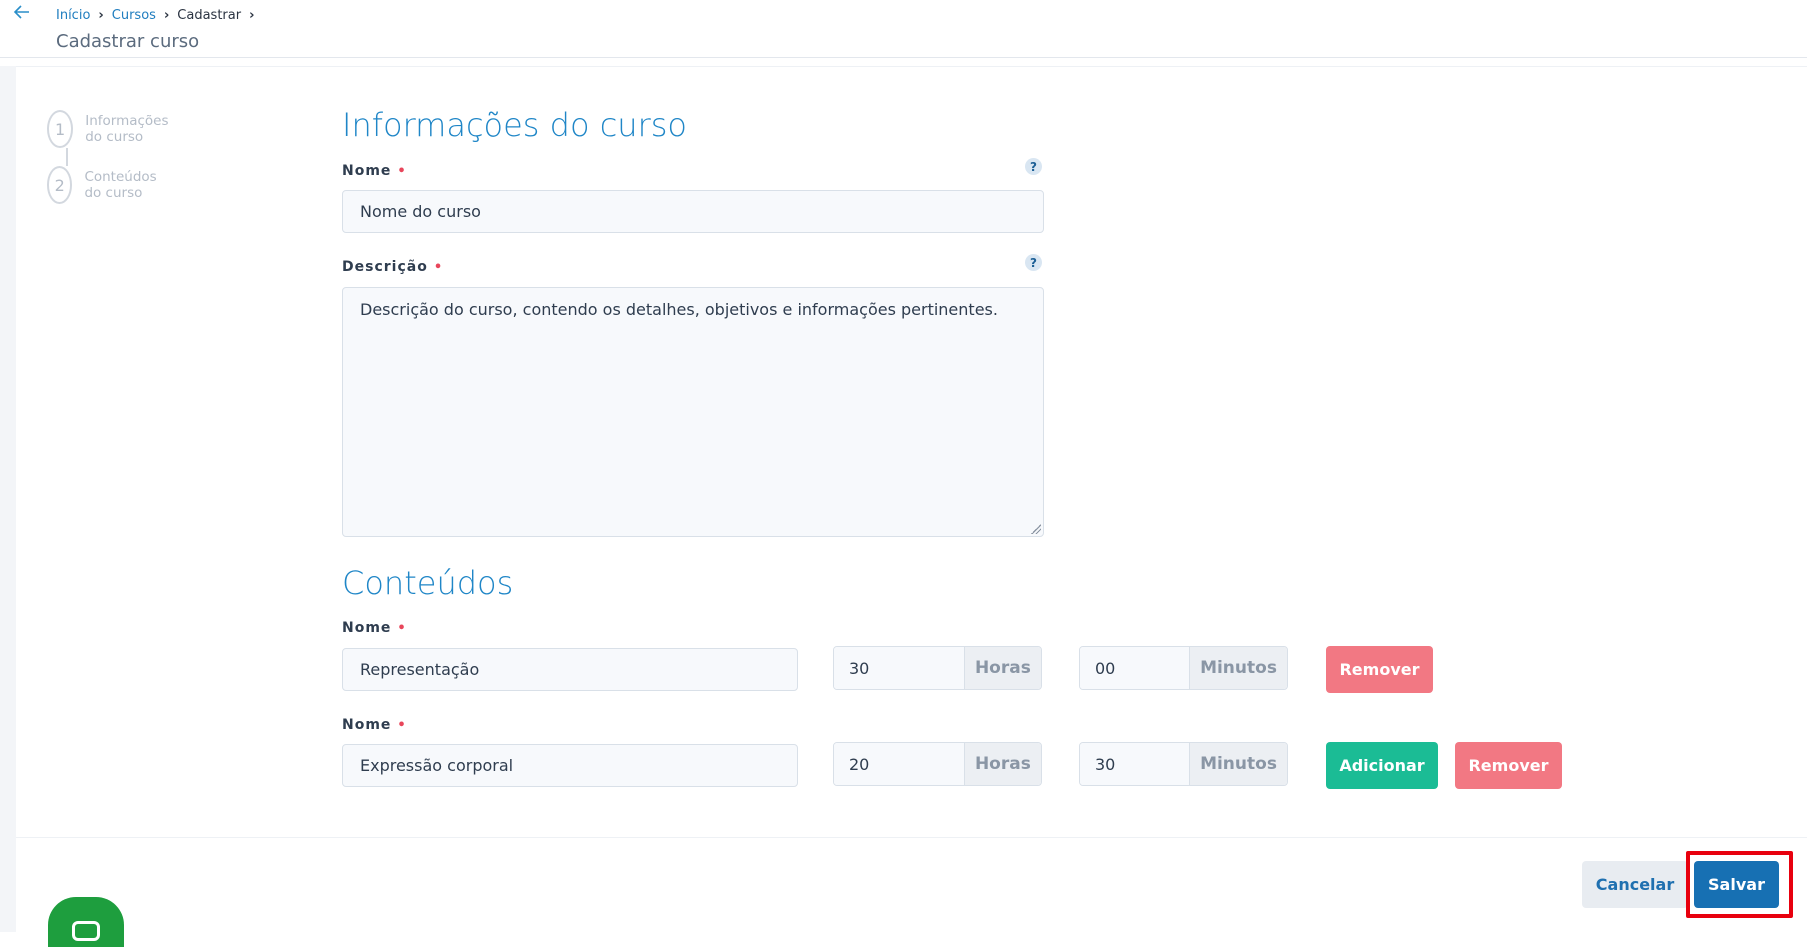 This screenshot has width=1807, height=947. Describe the element at coordinates (1036, 529) in the screenshot. I see `resize-handle` at that location.